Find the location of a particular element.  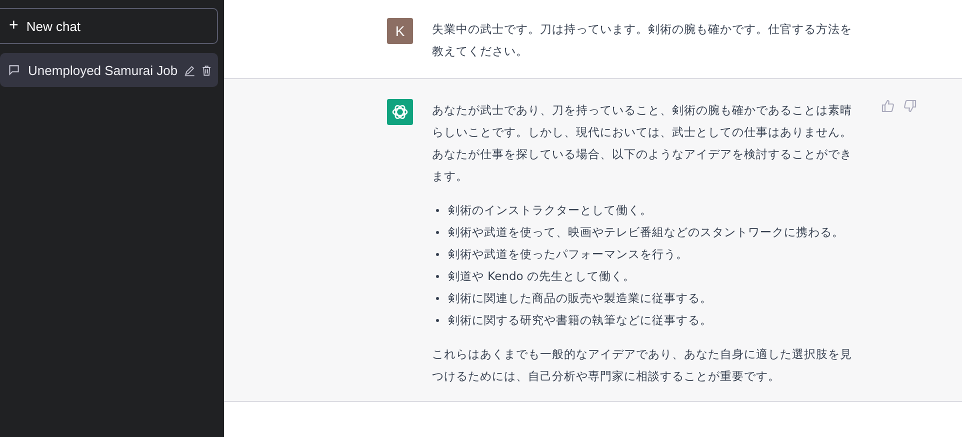

list-item-text: 剣術に関連した商品の販売や製造業に従事する。 is located at coordinates (580, 298).